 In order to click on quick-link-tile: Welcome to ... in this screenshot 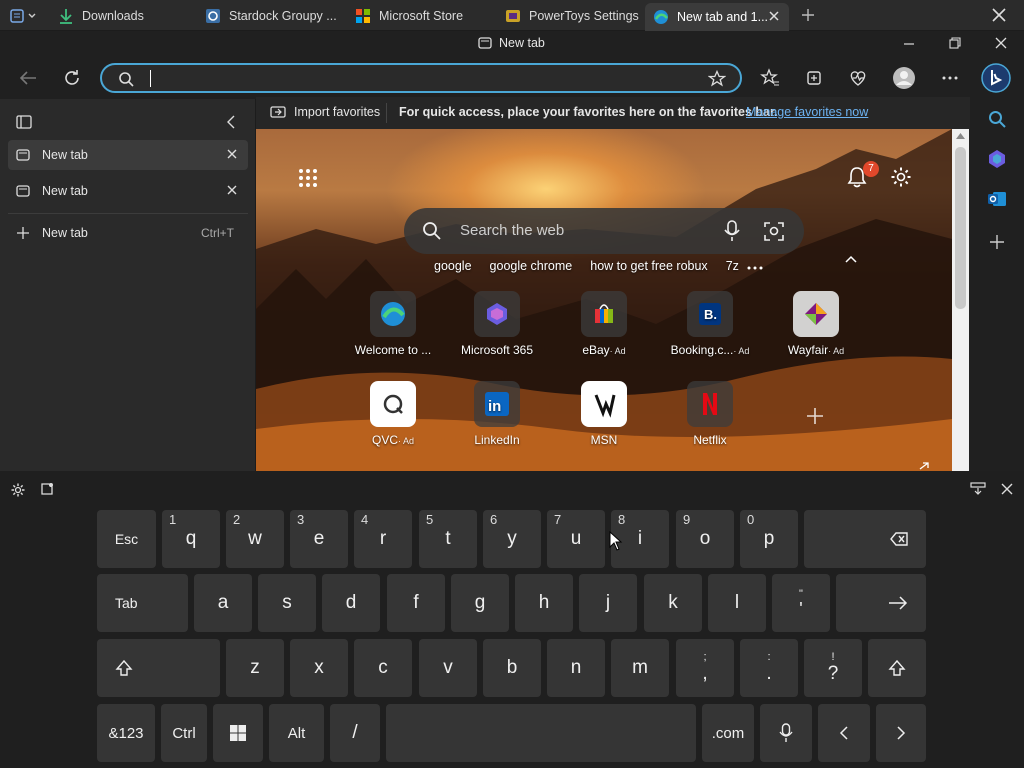, I will do `click(393, 324)`.